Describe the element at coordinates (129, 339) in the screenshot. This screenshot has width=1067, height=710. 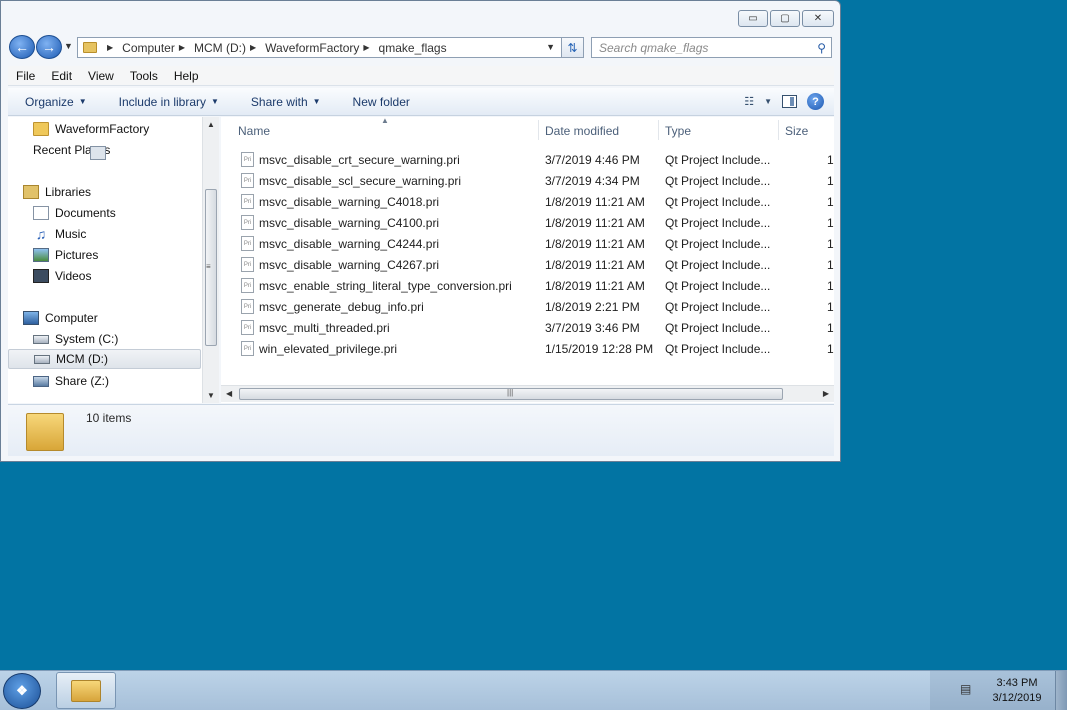
I see `nav-item-system-c: System (C:)` at that location.